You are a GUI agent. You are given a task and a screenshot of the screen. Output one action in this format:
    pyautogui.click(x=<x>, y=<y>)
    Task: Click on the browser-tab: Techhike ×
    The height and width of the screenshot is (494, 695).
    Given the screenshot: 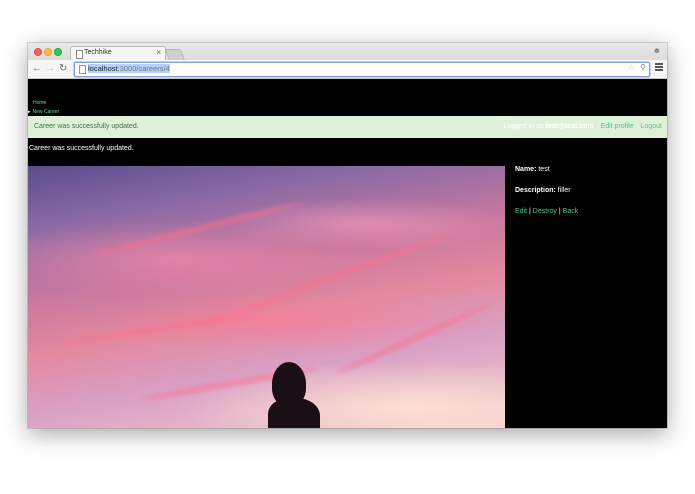 What is the action you would take?
    pyautogui.click(x=118, y=53)
    